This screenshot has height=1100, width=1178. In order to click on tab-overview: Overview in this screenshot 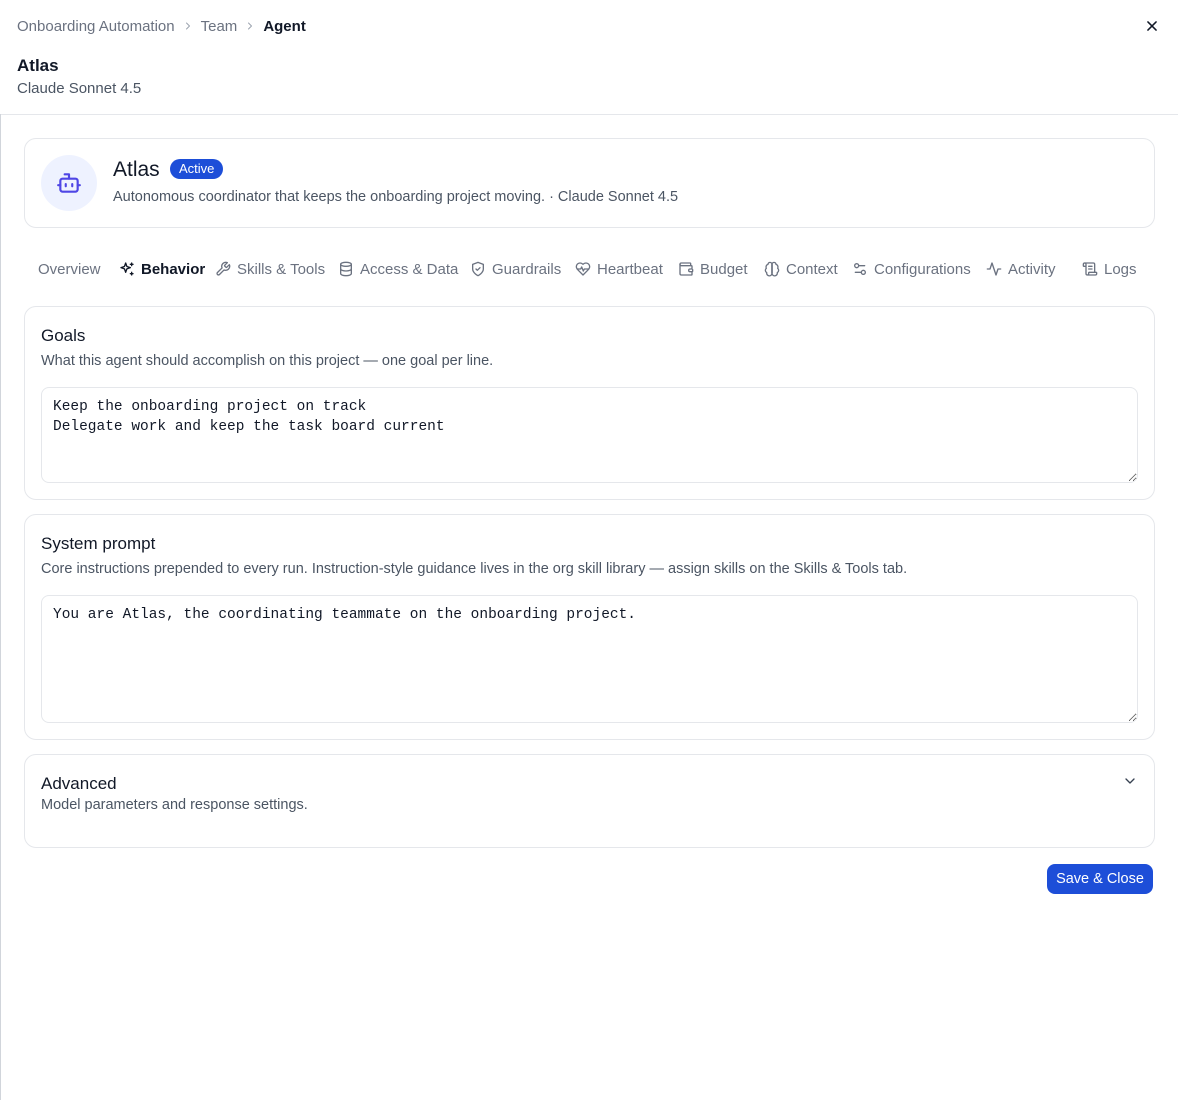, I will do `click(69, 269)`.